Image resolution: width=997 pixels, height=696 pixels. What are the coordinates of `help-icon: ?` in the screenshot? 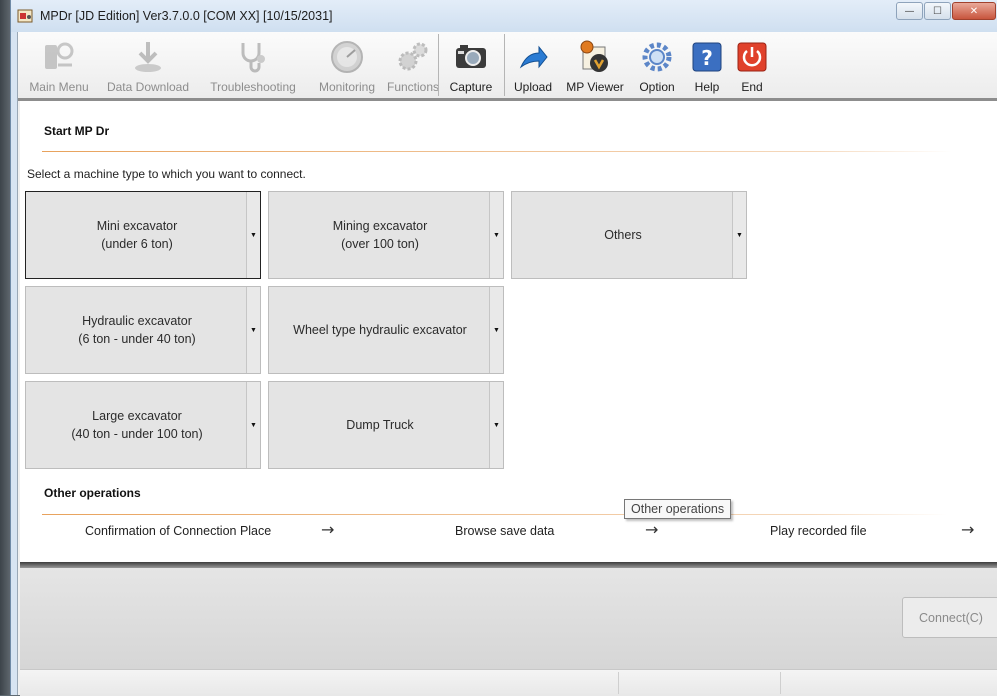 It's located at (707, 57).